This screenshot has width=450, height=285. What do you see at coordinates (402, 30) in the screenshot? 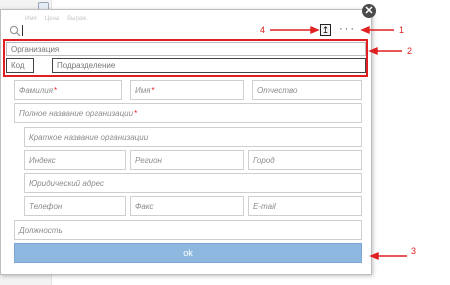
I see `annotation-1: 1` at bounding box center [402, 30].